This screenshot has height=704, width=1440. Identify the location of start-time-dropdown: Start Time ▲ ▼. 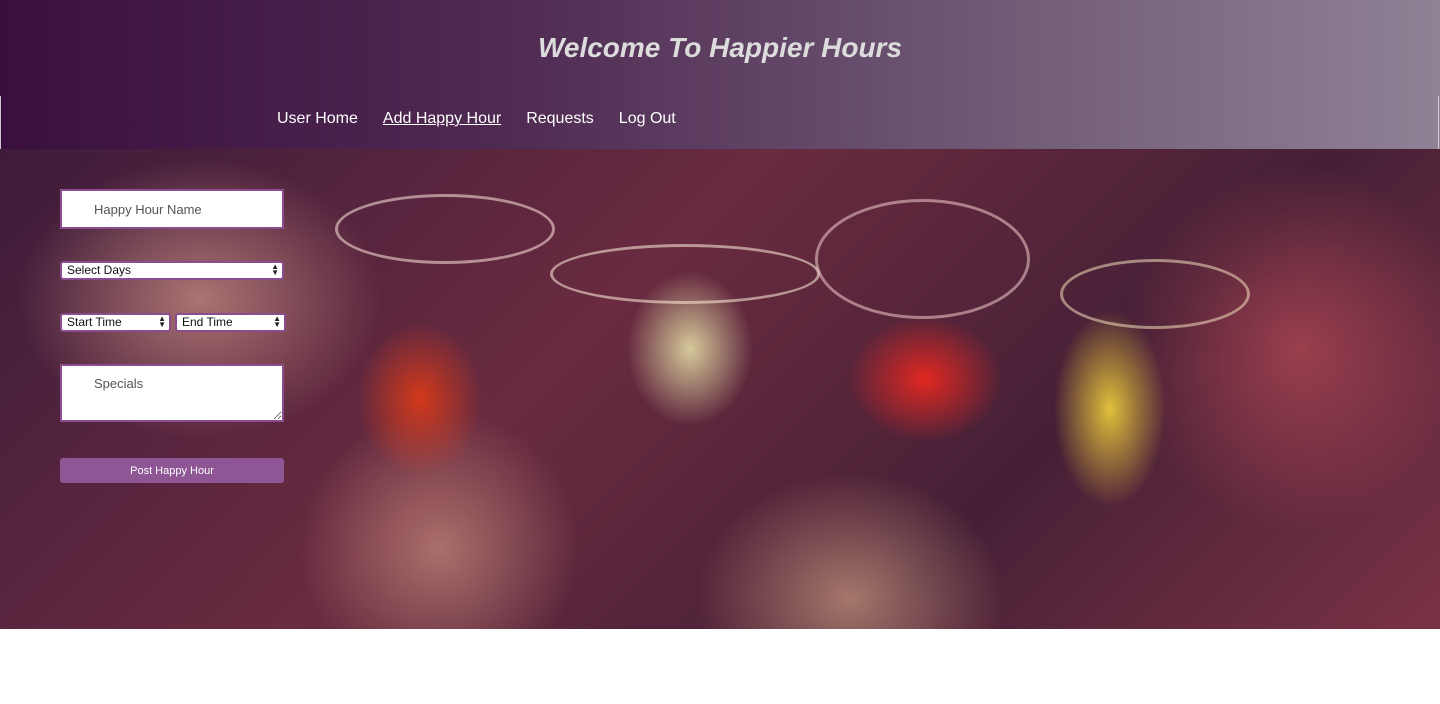
(115, 322).